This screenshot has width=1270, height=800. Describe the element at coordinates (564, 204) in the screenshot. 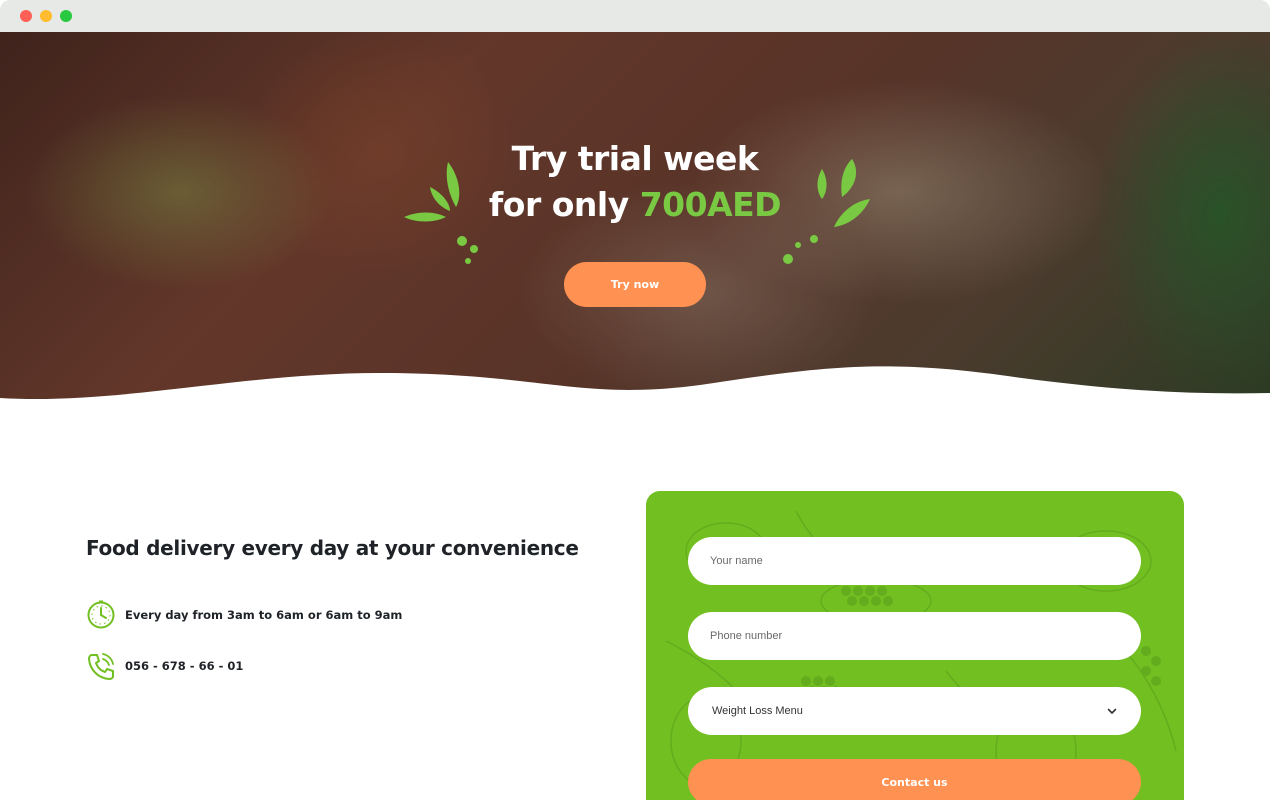

I see `hero-title-line2-prefix: for only` at that location.